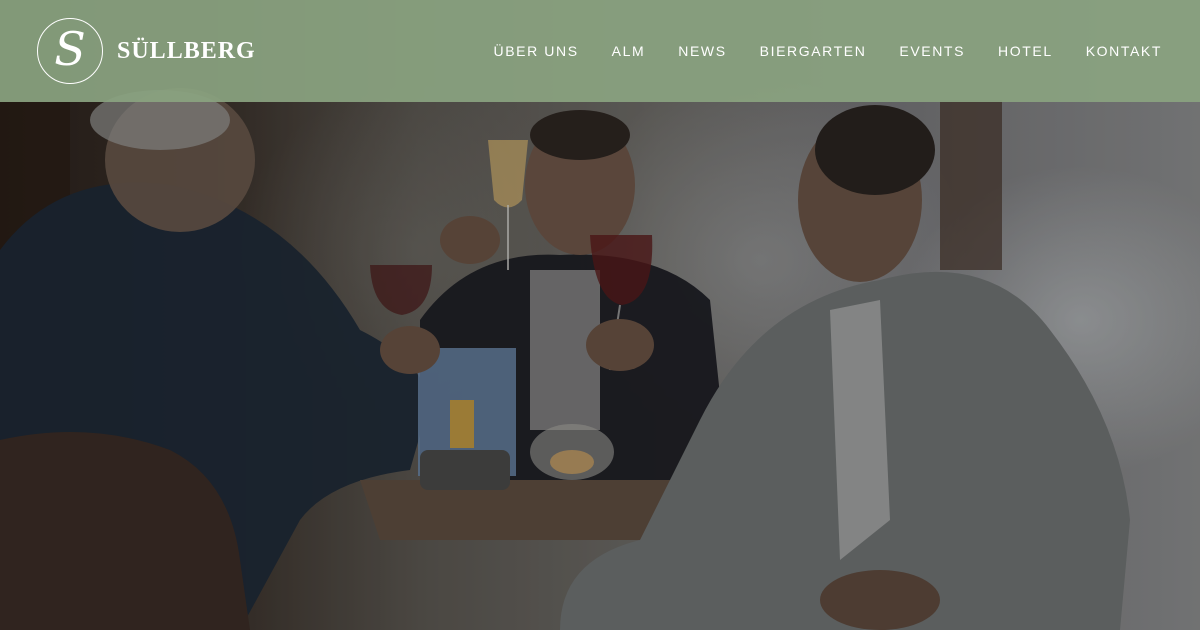  Describe the element at coordinates (629, 51) in the screenshot. I see `nav-item-alm: ALM` at that location.